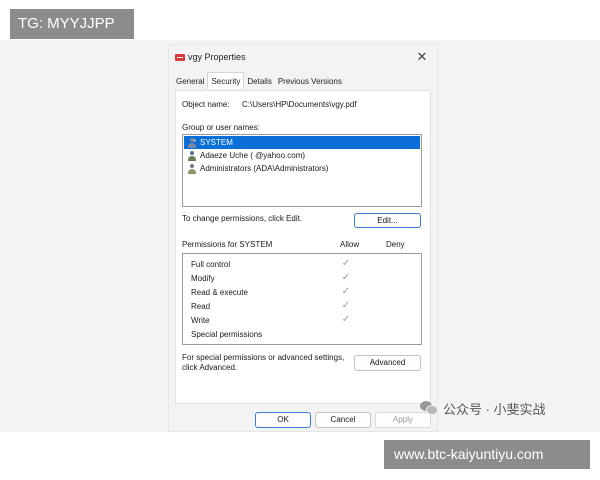 Image resolution: width=600 pixels, height=480 pixels. Describe the element at coordinates (306, 293) in the screenshot. I see `permission-row-read-execute: Read & execute ✓` at that location.